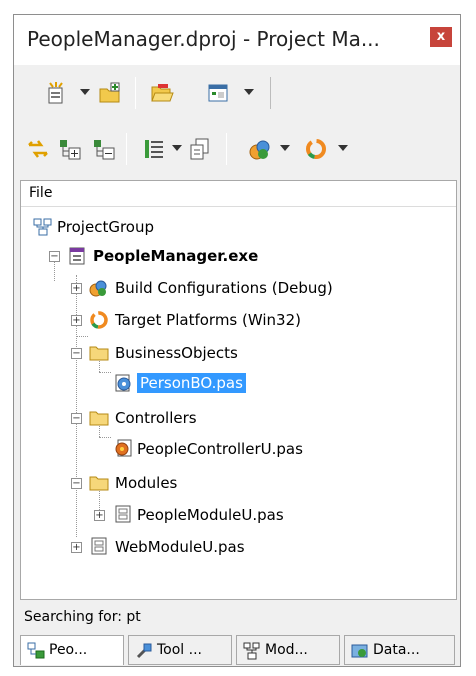 The width and height of the screenshot is (476, 676). What do you see at coordinates (162, 93) in the screenshot?
I see `open-folder-icon` at bounding box center [162, 93].